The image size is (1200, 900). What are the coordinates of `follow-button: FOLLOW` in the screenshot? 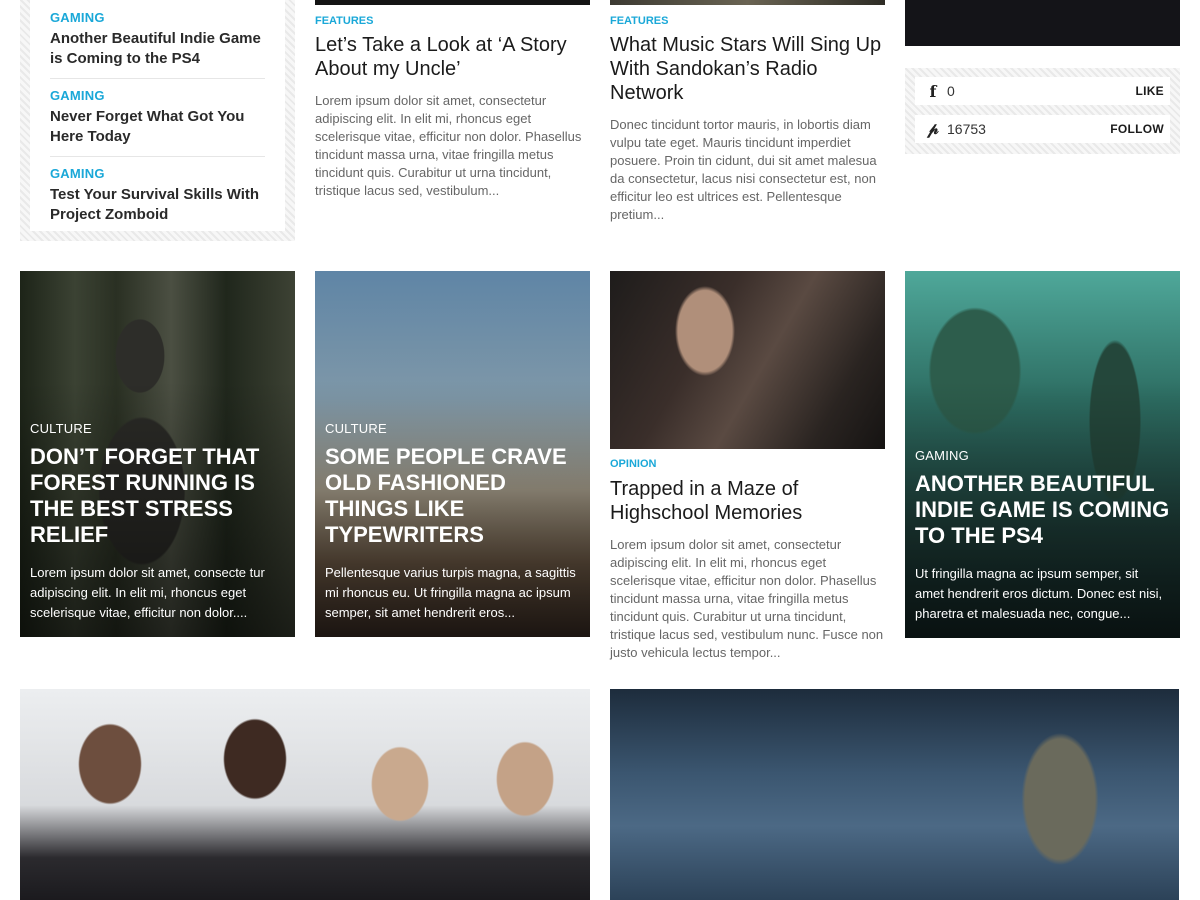 It's located at (1137, 129).